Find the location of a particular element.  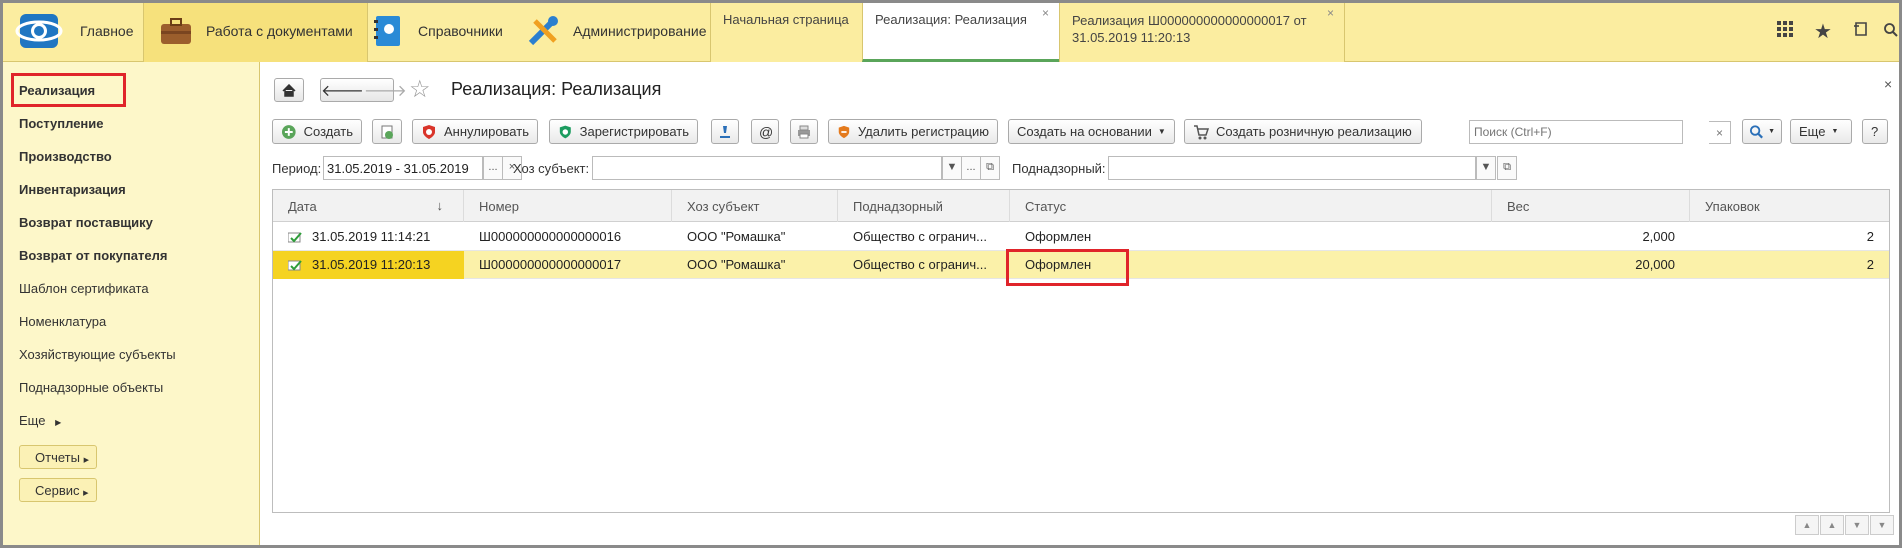

subject-dropdown-icon: ▼ is located at coordinates (952, 168).